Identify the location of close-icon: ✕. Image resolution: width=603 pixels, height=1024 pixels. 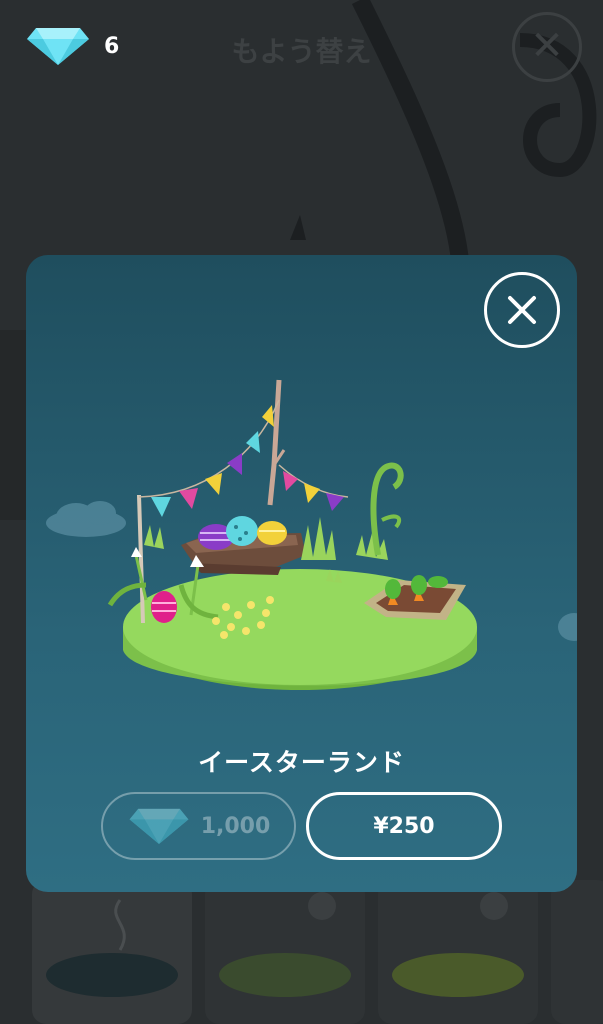
(547, 46).